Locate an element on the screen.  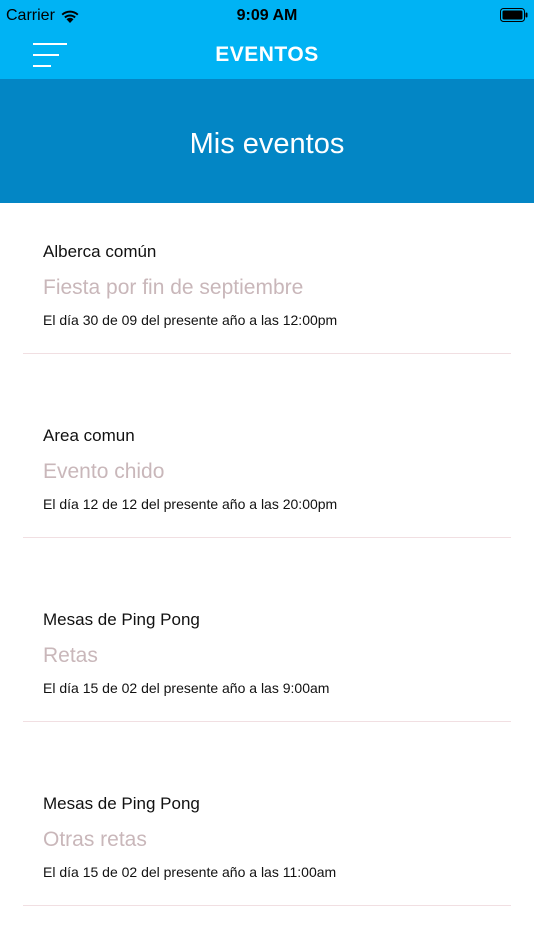
header-banner: Mis eventos is located at coordinates (267, 141).